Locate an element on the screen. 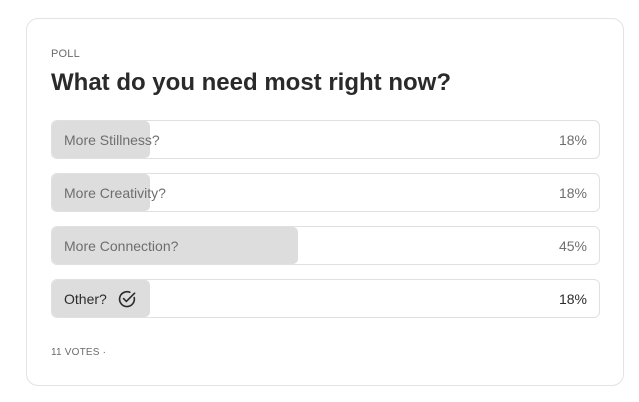 The image size is (639, 402). poll-option-other: Other? 18% is located at coordinates (325, 298).